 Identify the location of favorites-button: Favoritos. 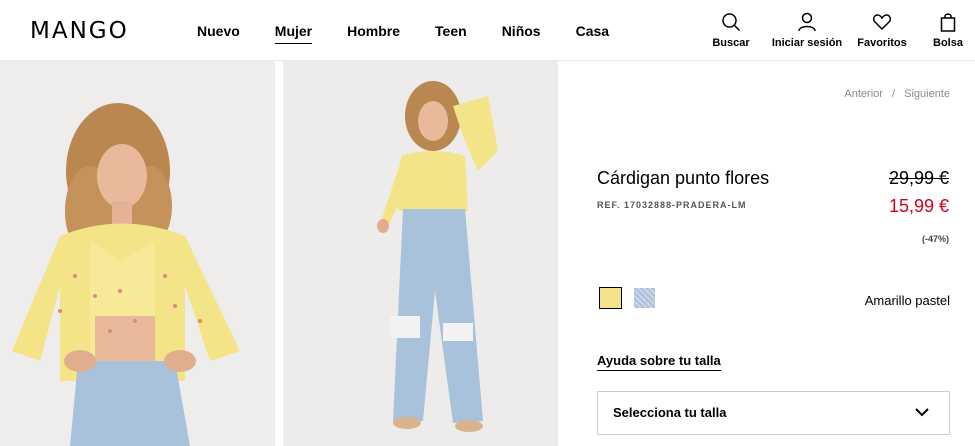
(882, 30).